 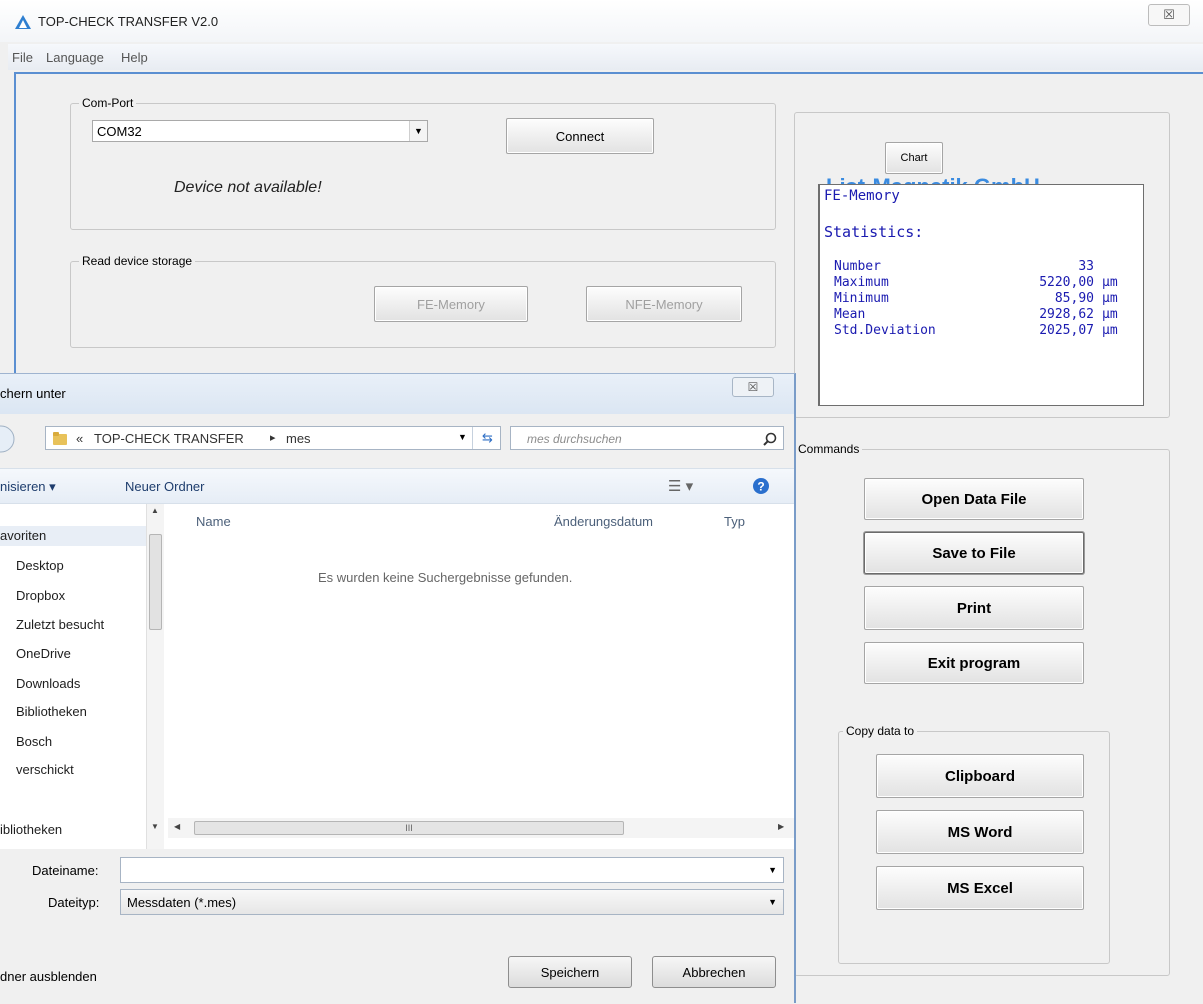 I want to click on search-icon, so click(x=770, y=439).